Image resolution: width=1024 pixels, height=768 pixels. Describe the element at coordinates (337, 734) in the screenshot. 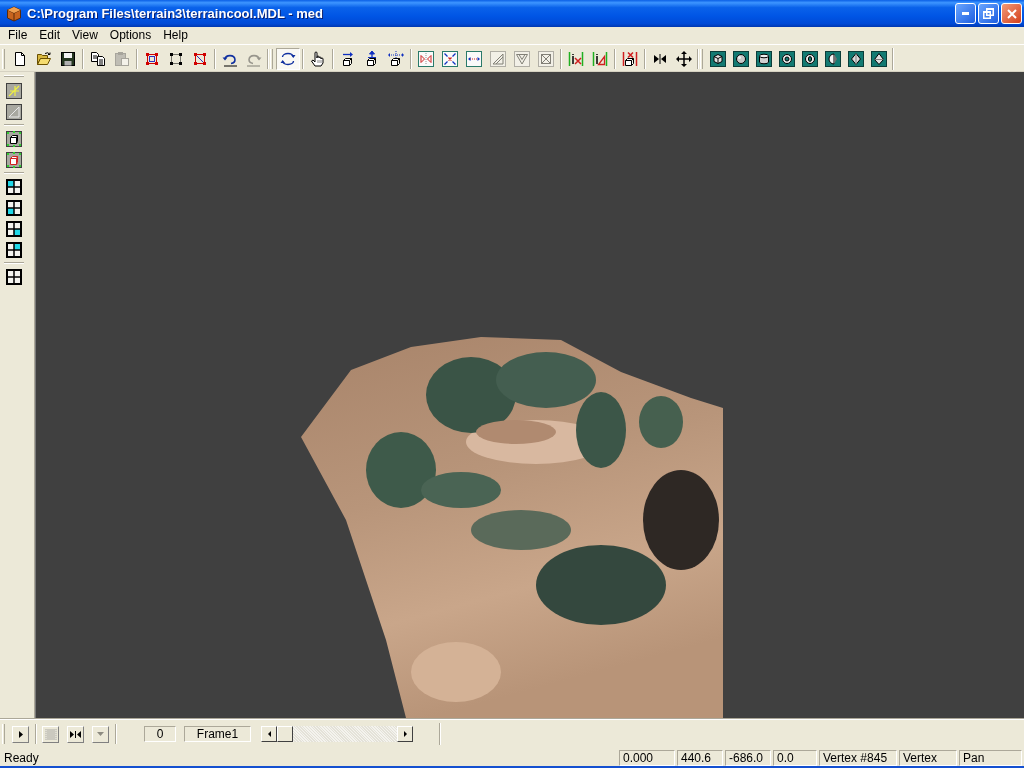

I see `scrollbar` at that location.